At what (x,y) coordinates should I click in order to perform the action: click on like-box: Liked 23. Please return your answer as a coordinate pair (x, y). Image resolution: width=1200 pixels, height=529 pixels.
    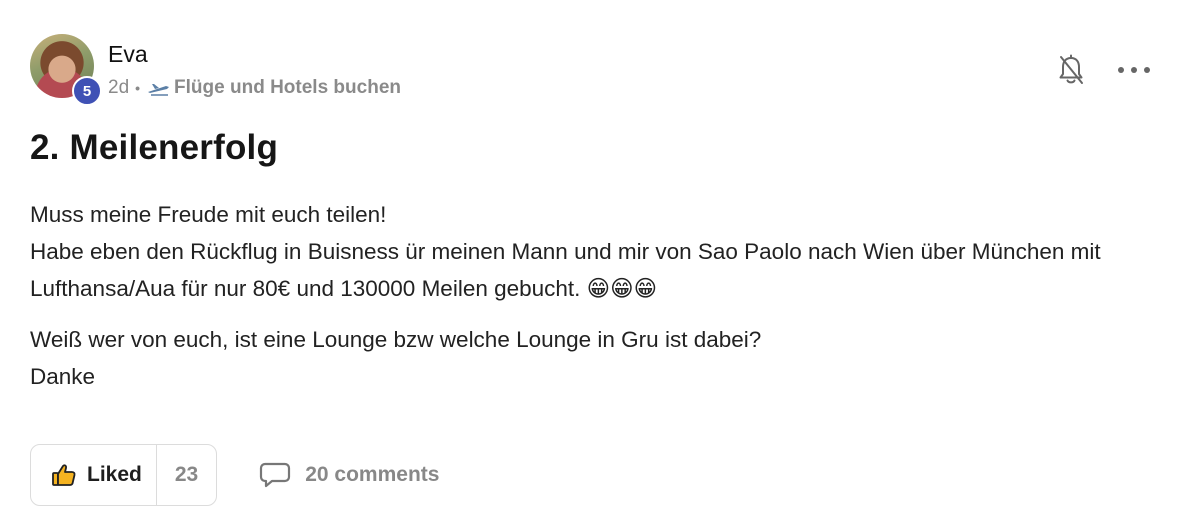
    Looking at the image, I should click on (124, 475).